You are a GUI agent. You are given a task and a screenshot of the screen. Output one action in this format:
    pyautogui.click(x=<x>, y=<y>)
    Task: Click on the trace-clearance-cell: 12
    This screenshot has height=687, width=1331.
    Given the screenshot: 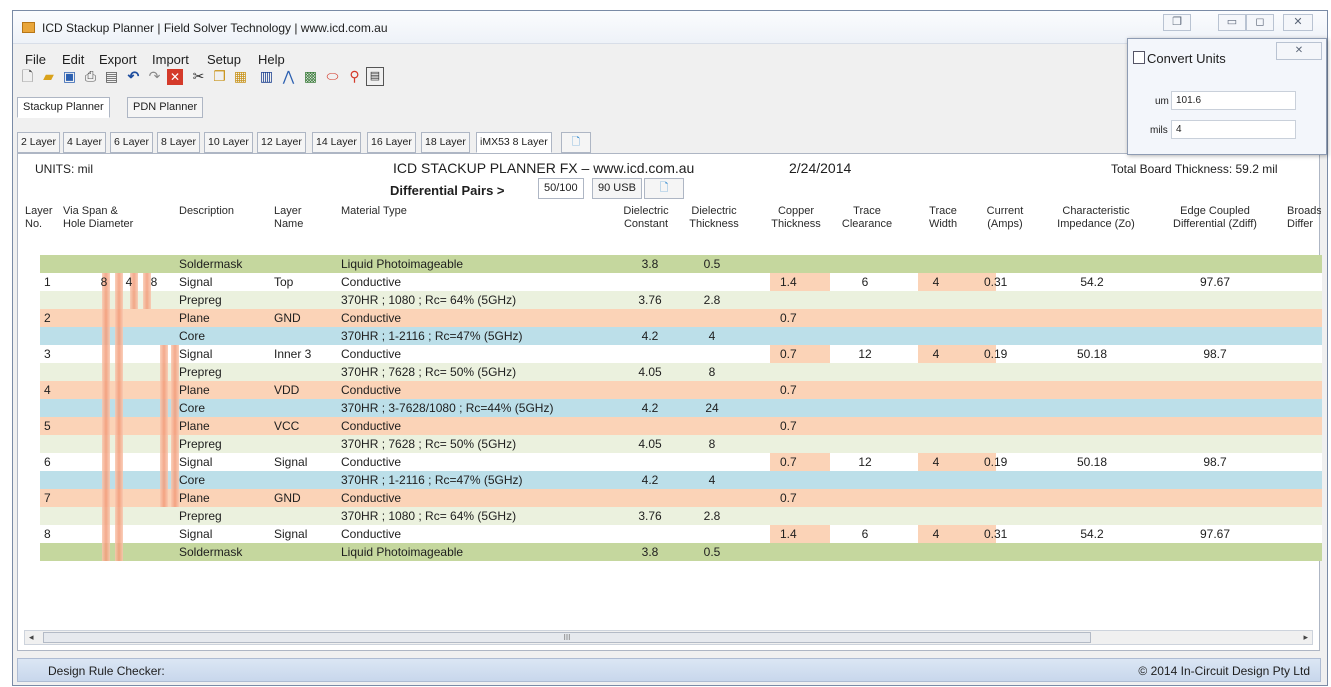 What is the action you would take?
    pyautogui.click(x=865, y=462)
    